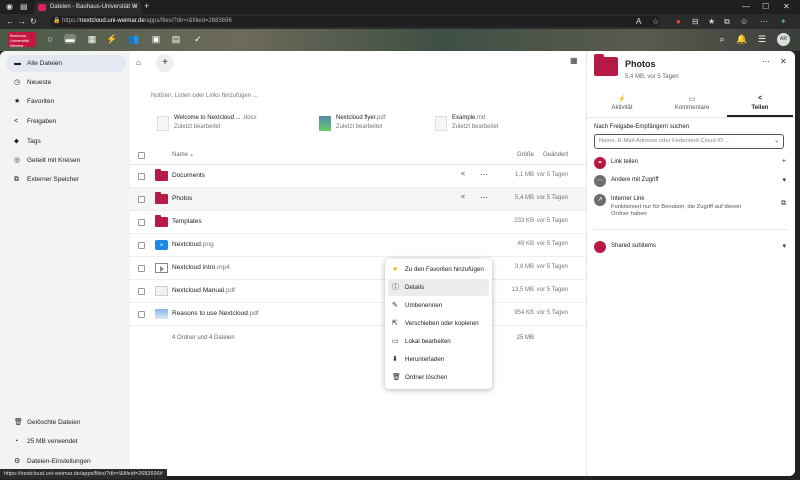 The image size is (800, 480). I want to click on window-close-icon: ✕, so click(786, 6).